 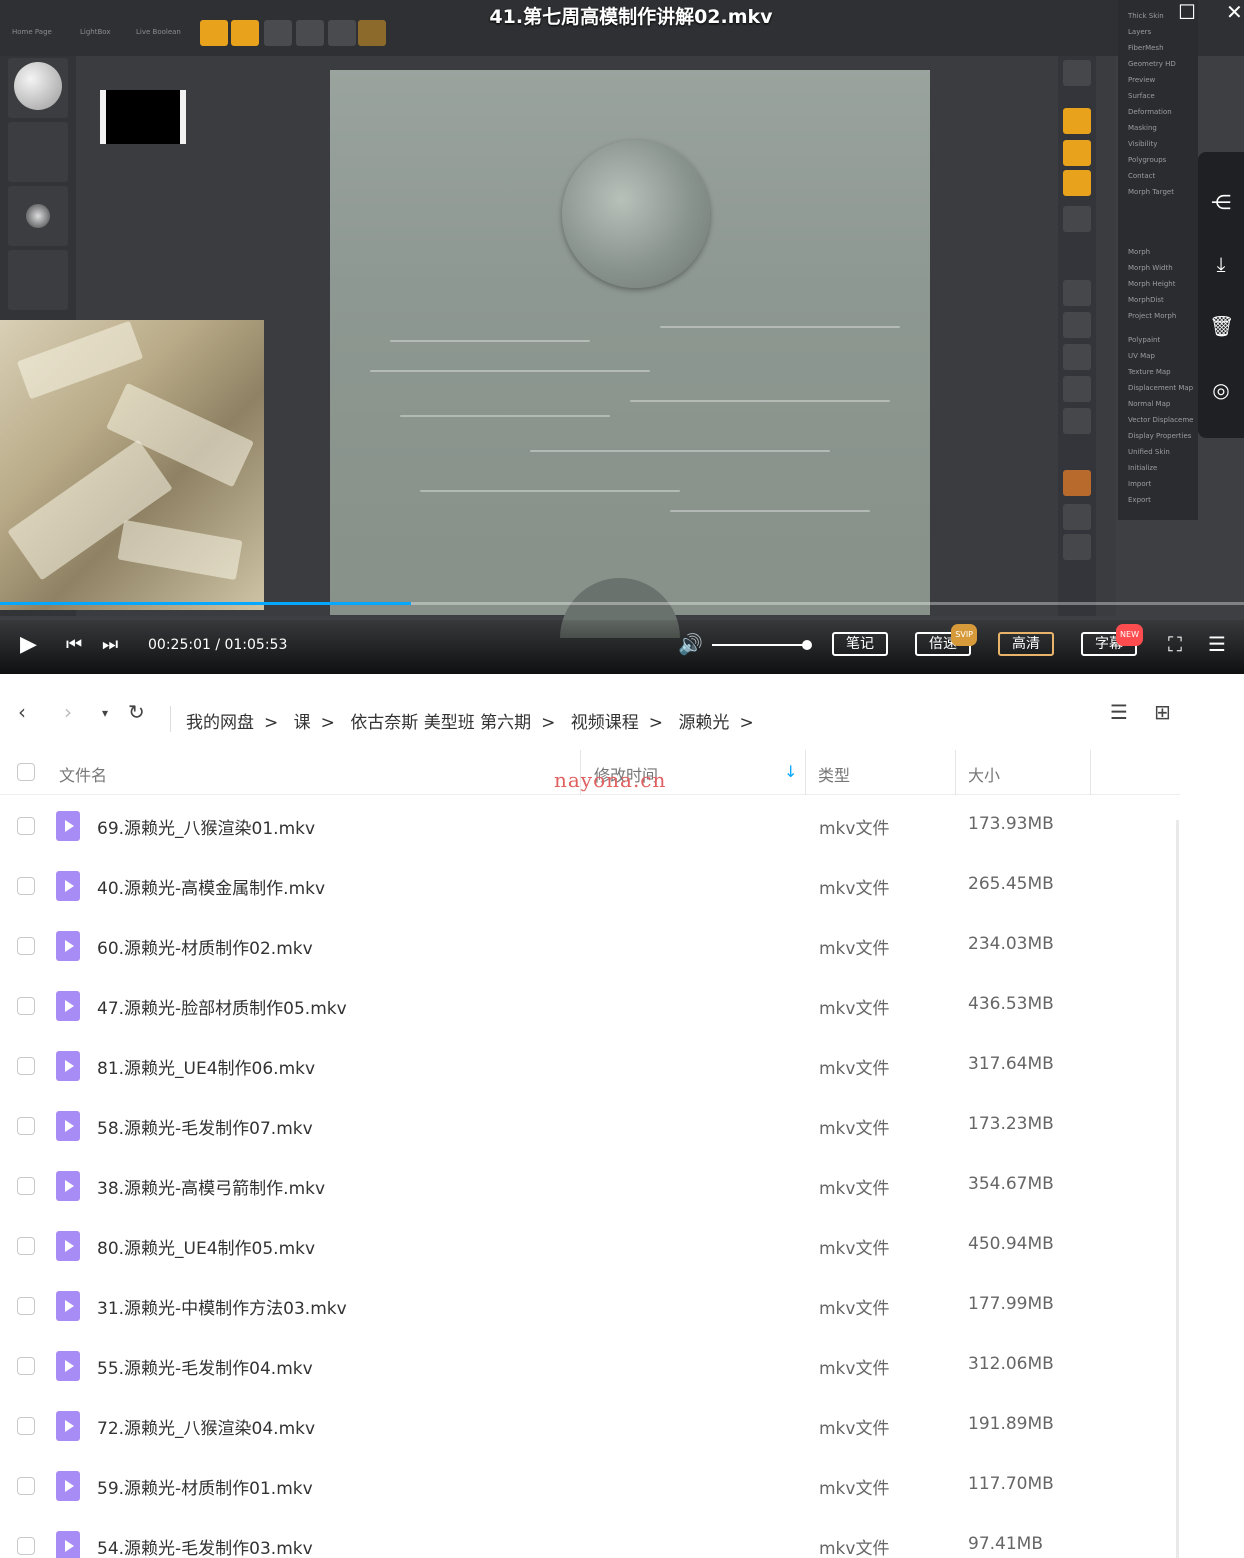 I want to click on file-name: 58.源赖光-毛发制作07.mkv, so click(x=205, y=1126).